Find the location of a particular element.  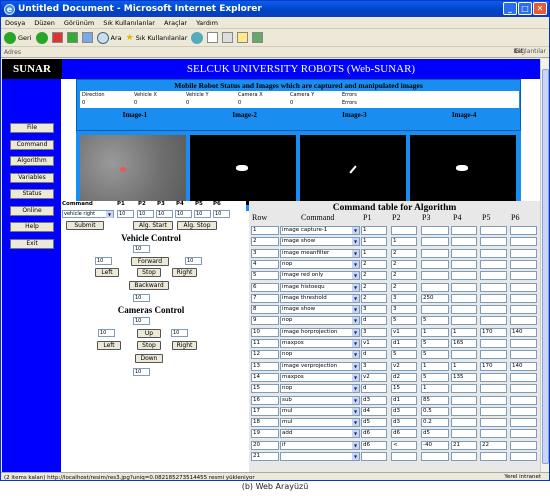

command-select-input: ▼ is located at coordinates (320, 456).